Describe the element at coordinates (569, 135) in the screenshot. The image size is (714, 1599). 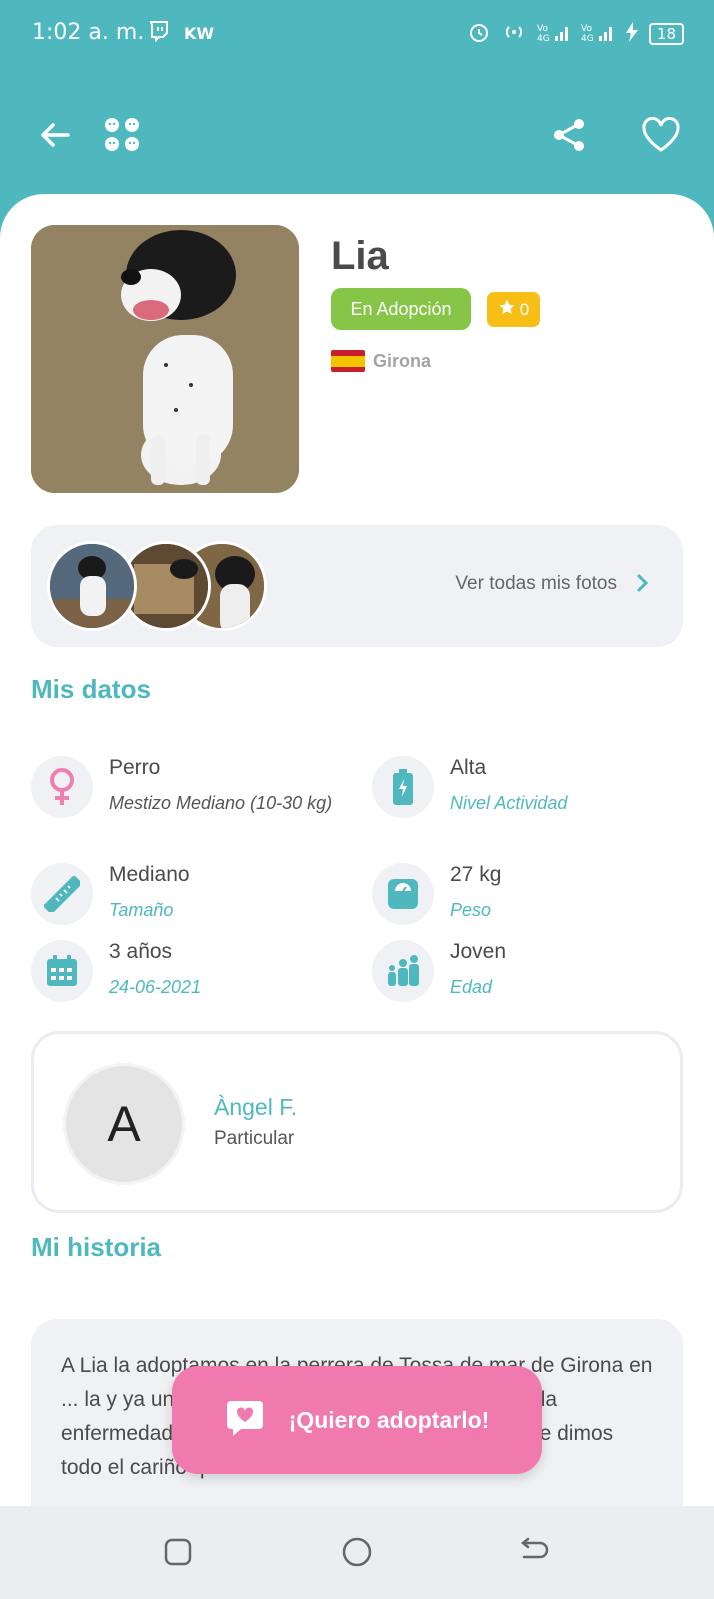
I see `share-icon` at that location.